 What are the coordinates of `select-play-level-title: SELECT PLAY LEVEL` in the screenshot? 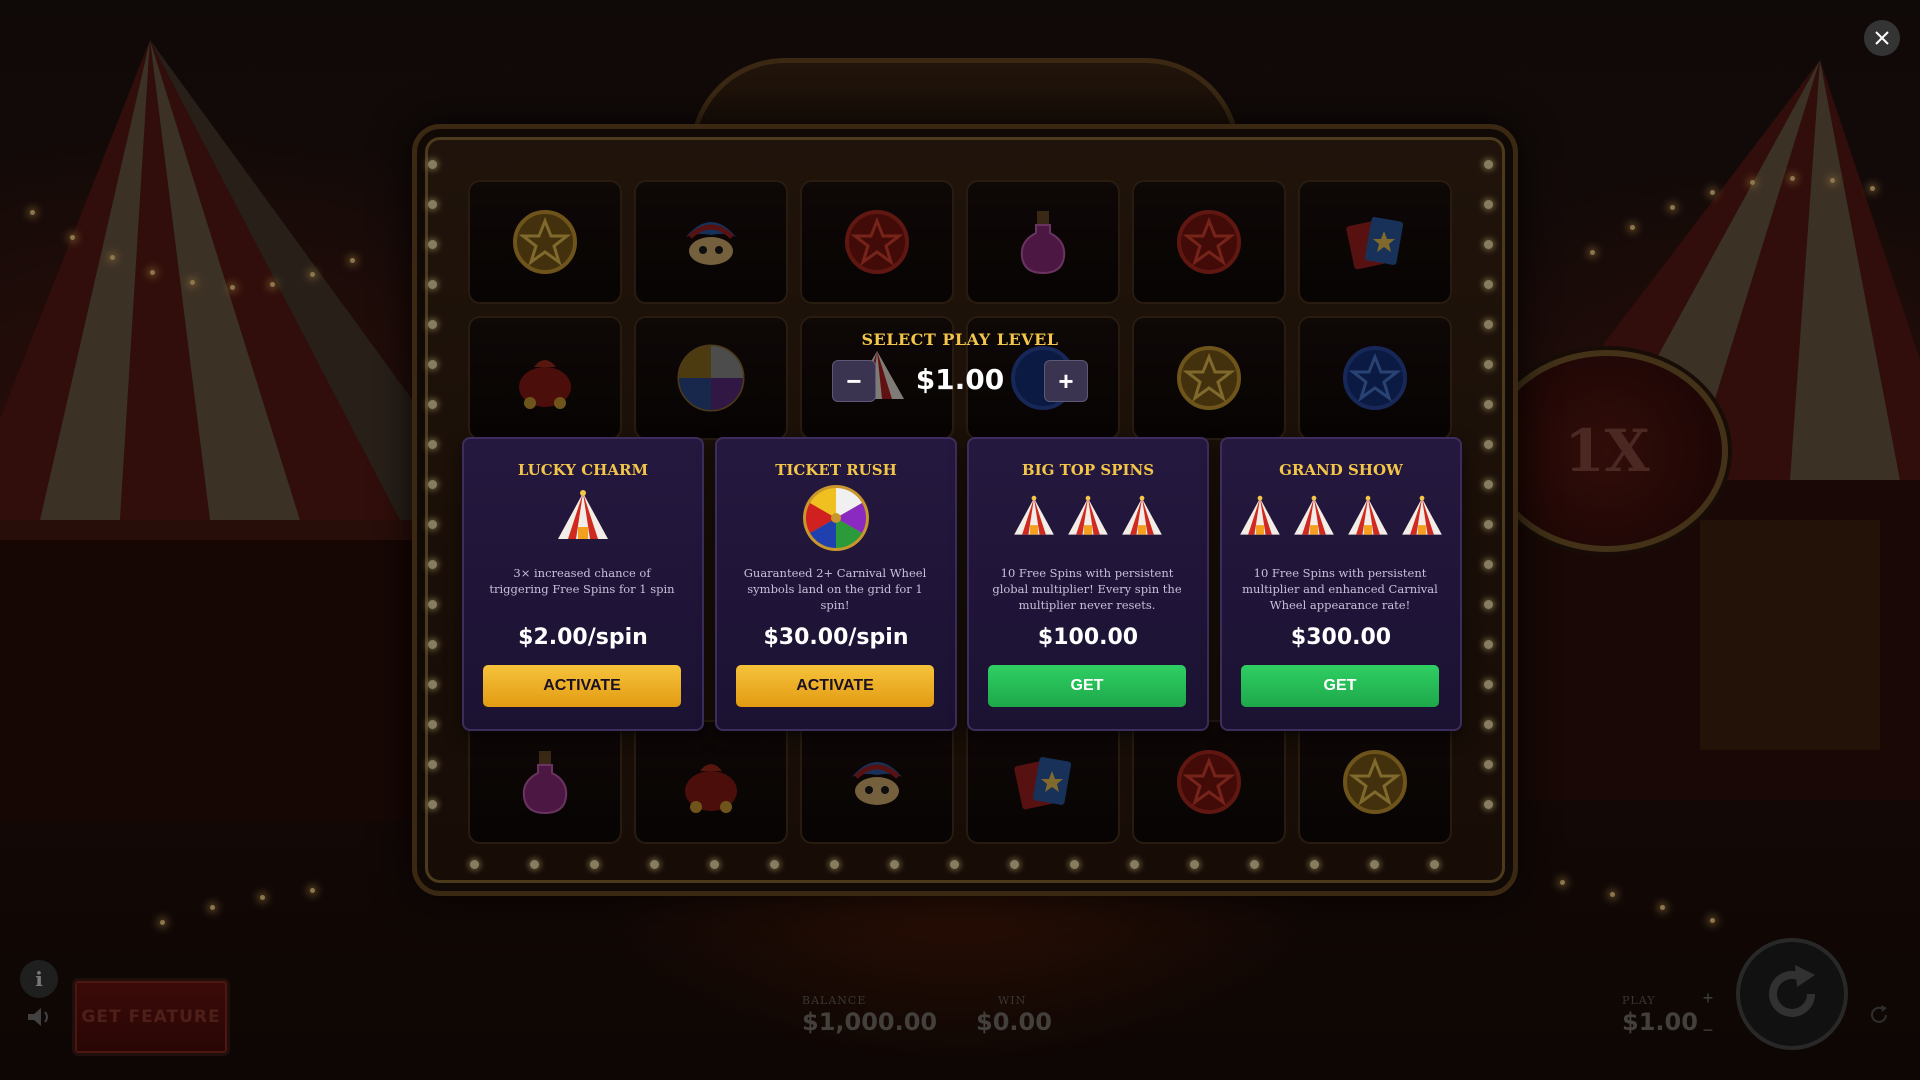 It's located at (960, 339).